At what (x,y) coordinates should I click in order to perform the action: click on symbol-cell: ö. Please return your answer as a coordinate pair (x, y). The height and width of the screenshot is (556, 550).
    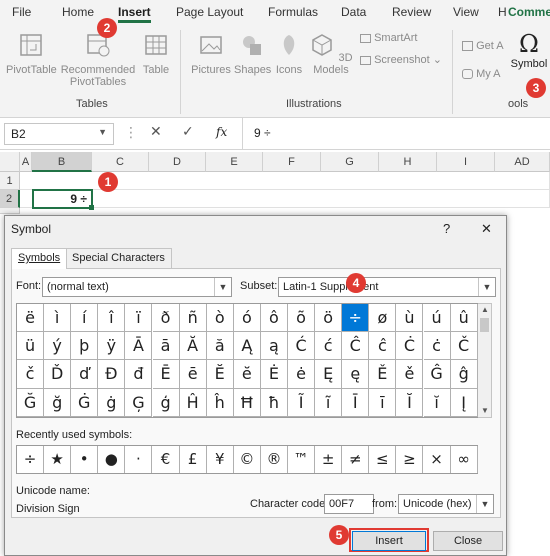
    Looking at the image, I should click on (329, 318).